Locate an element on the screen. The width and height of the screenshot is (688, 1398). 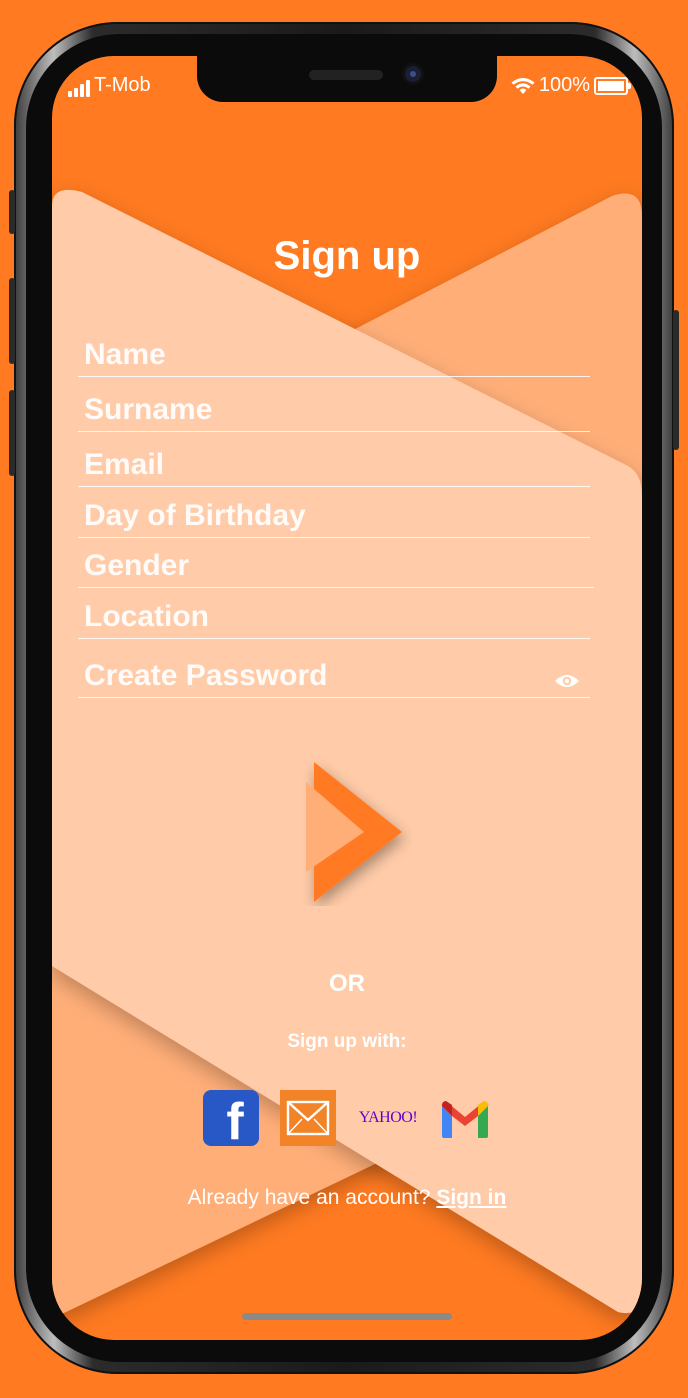
status-bar-left: T-Mob is located at coordinates (109, 85).